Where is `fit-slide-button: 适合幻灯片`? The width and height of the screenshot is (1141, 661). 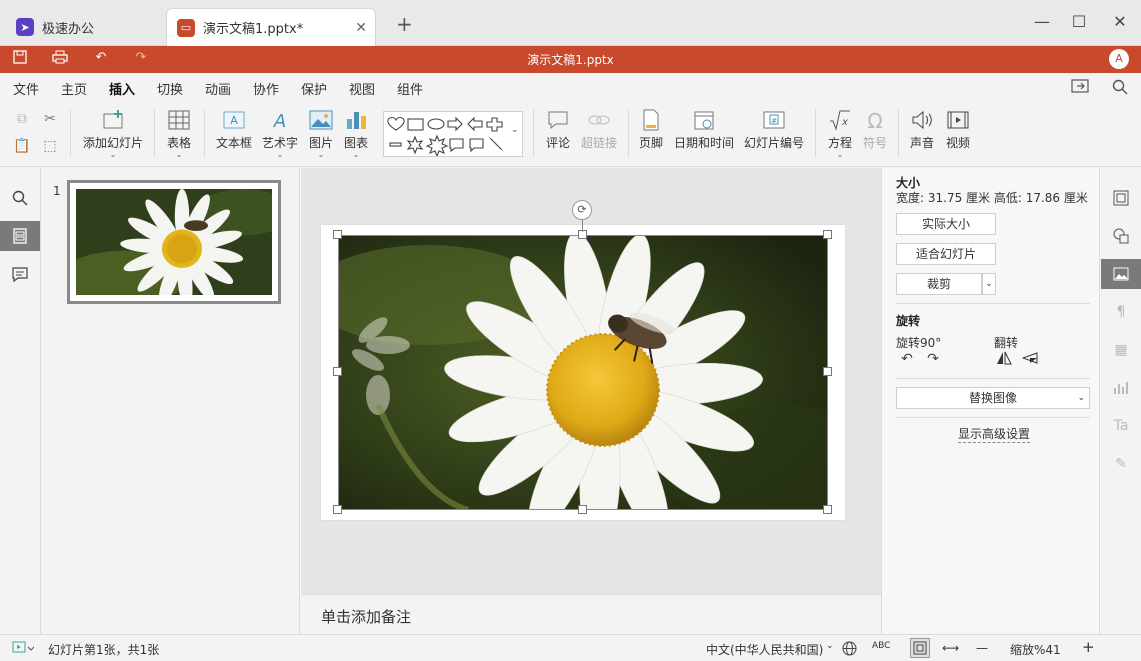
fit-slide-button: 适合幻灯片 is located at coordinates (946, 254).